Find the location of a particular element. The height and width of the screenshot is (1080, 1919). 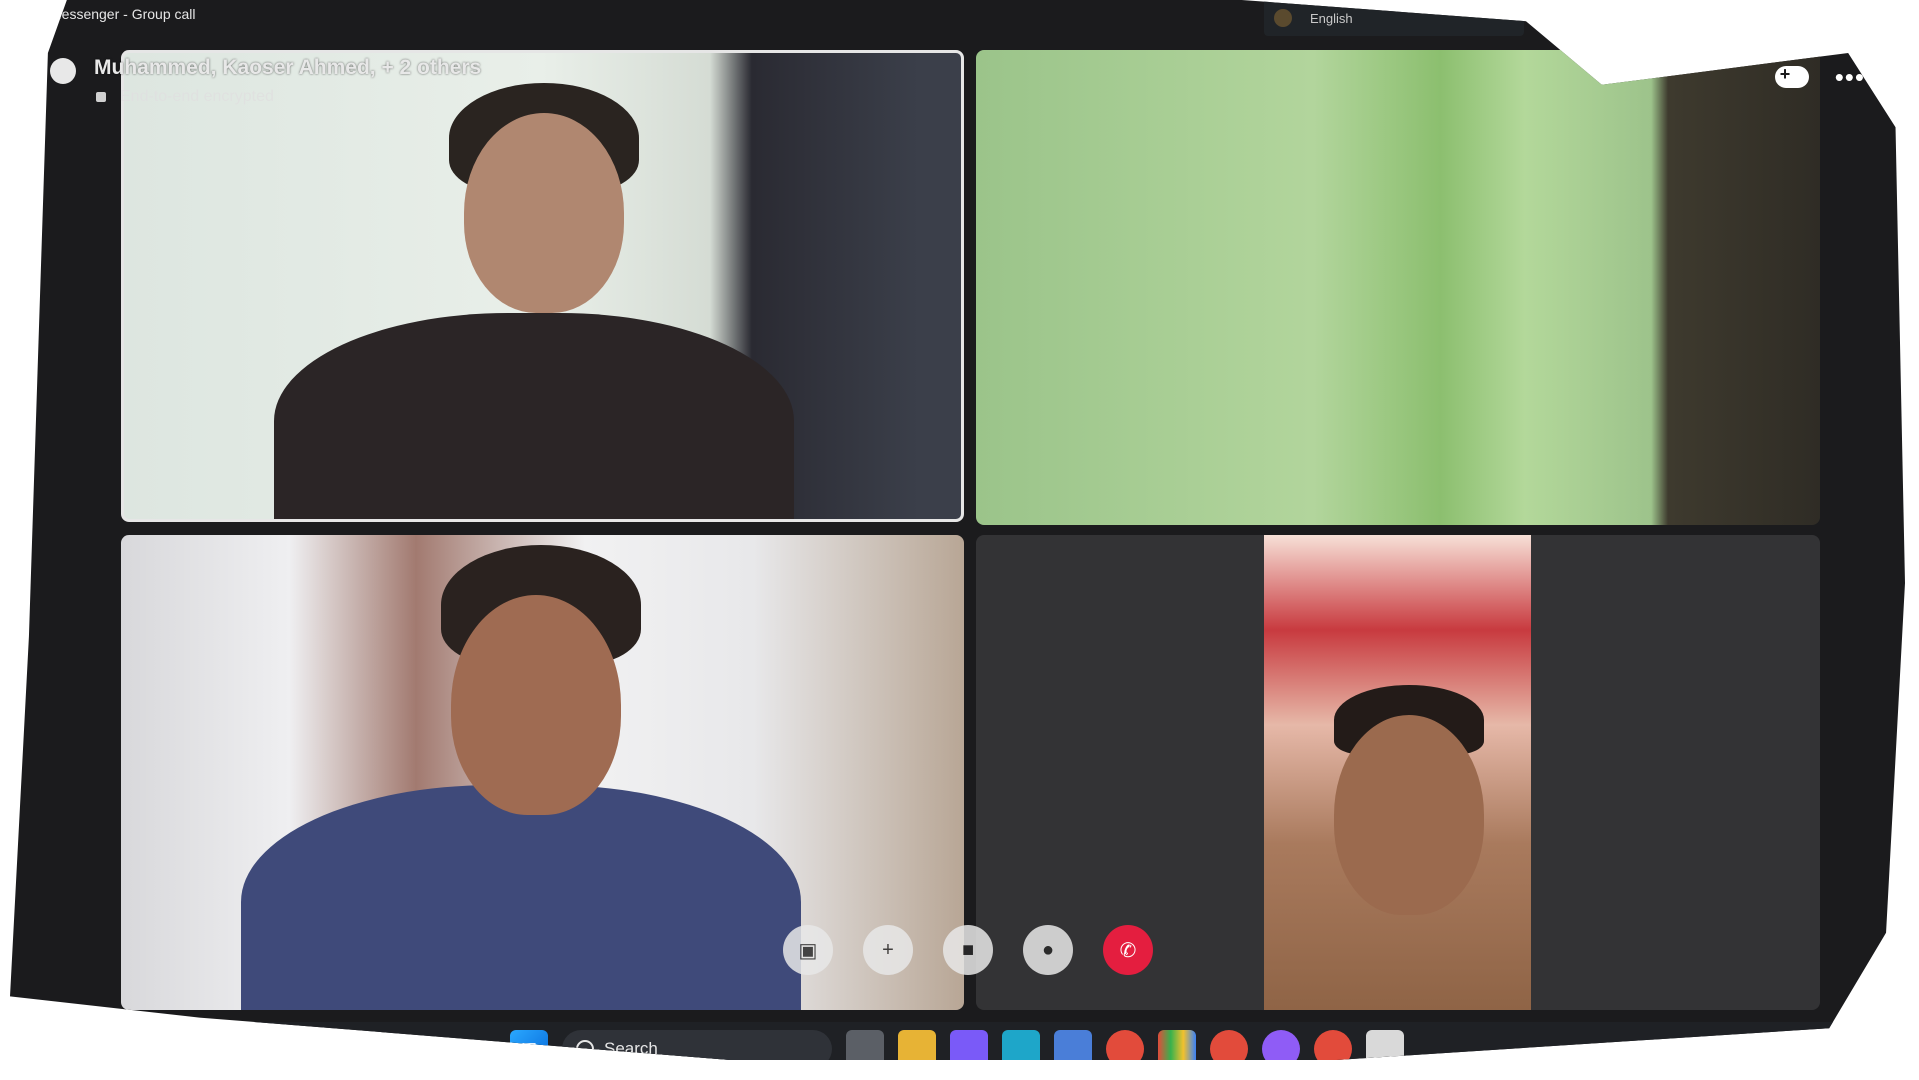

add-people-button: + is located at coordinates (888, 950).